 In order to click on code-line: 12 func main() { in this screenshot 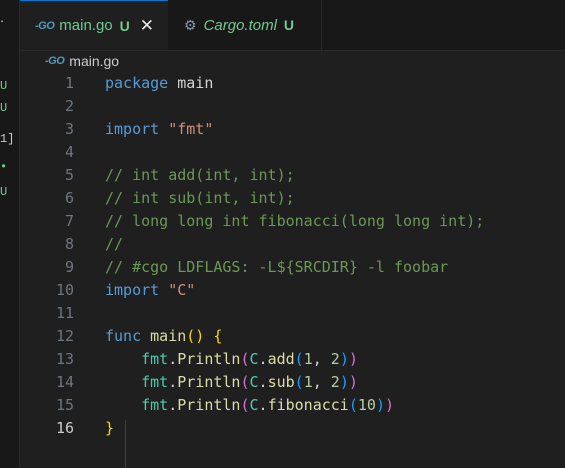, I will do `click(292, 336)`.